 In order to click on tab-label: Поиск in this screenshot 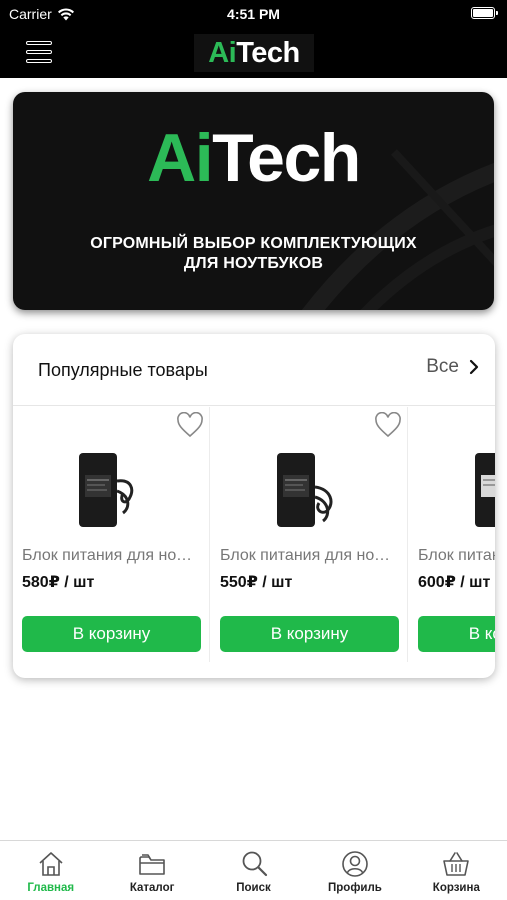, I will do `click(253, 888)`.